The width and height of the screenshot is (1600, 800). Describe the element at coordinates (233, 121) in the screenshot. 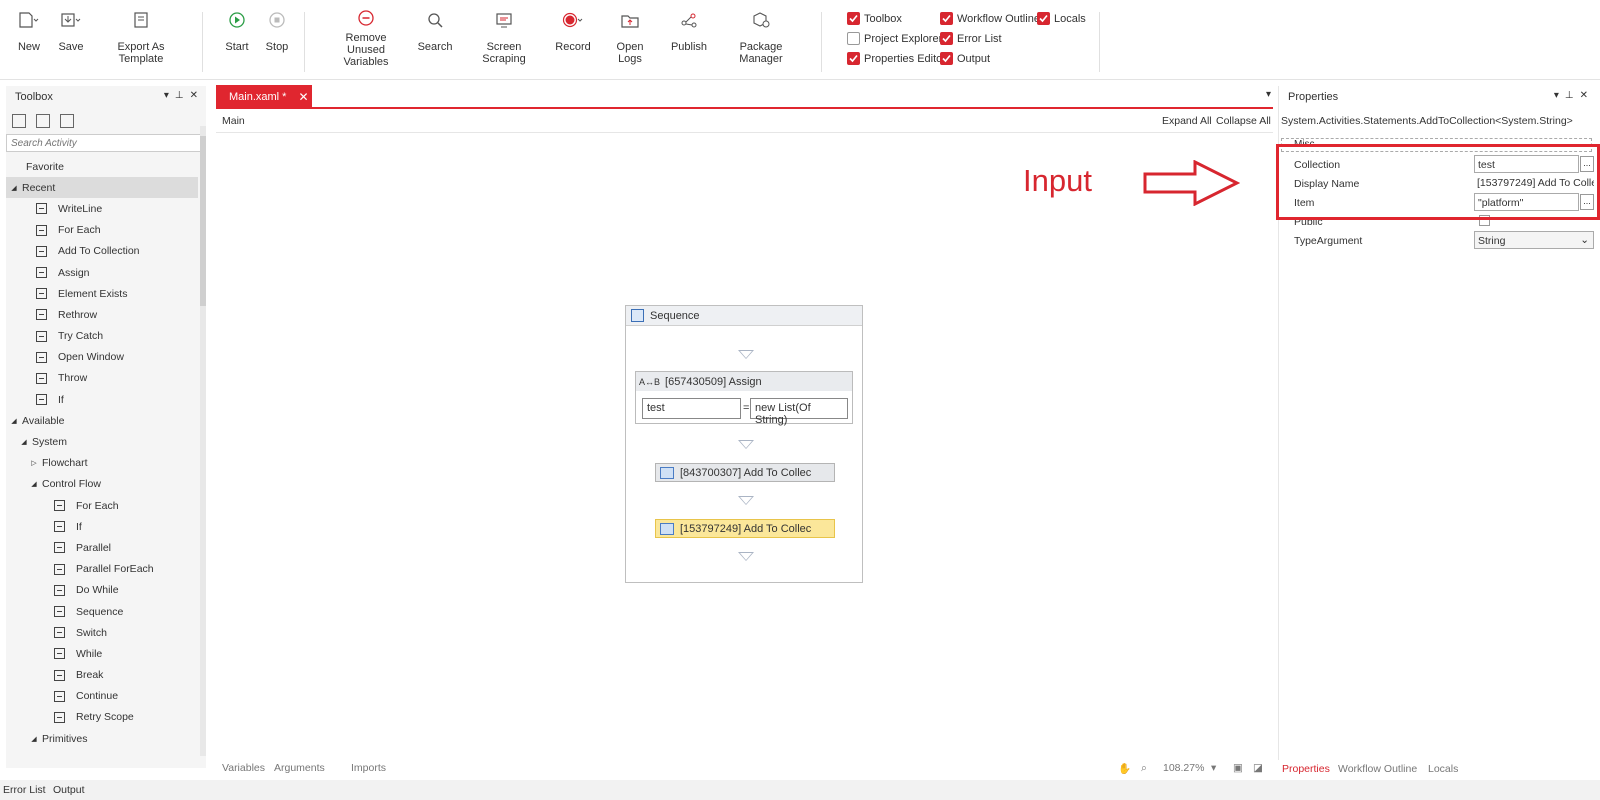

I see `breadcrumb: Main` at that location.